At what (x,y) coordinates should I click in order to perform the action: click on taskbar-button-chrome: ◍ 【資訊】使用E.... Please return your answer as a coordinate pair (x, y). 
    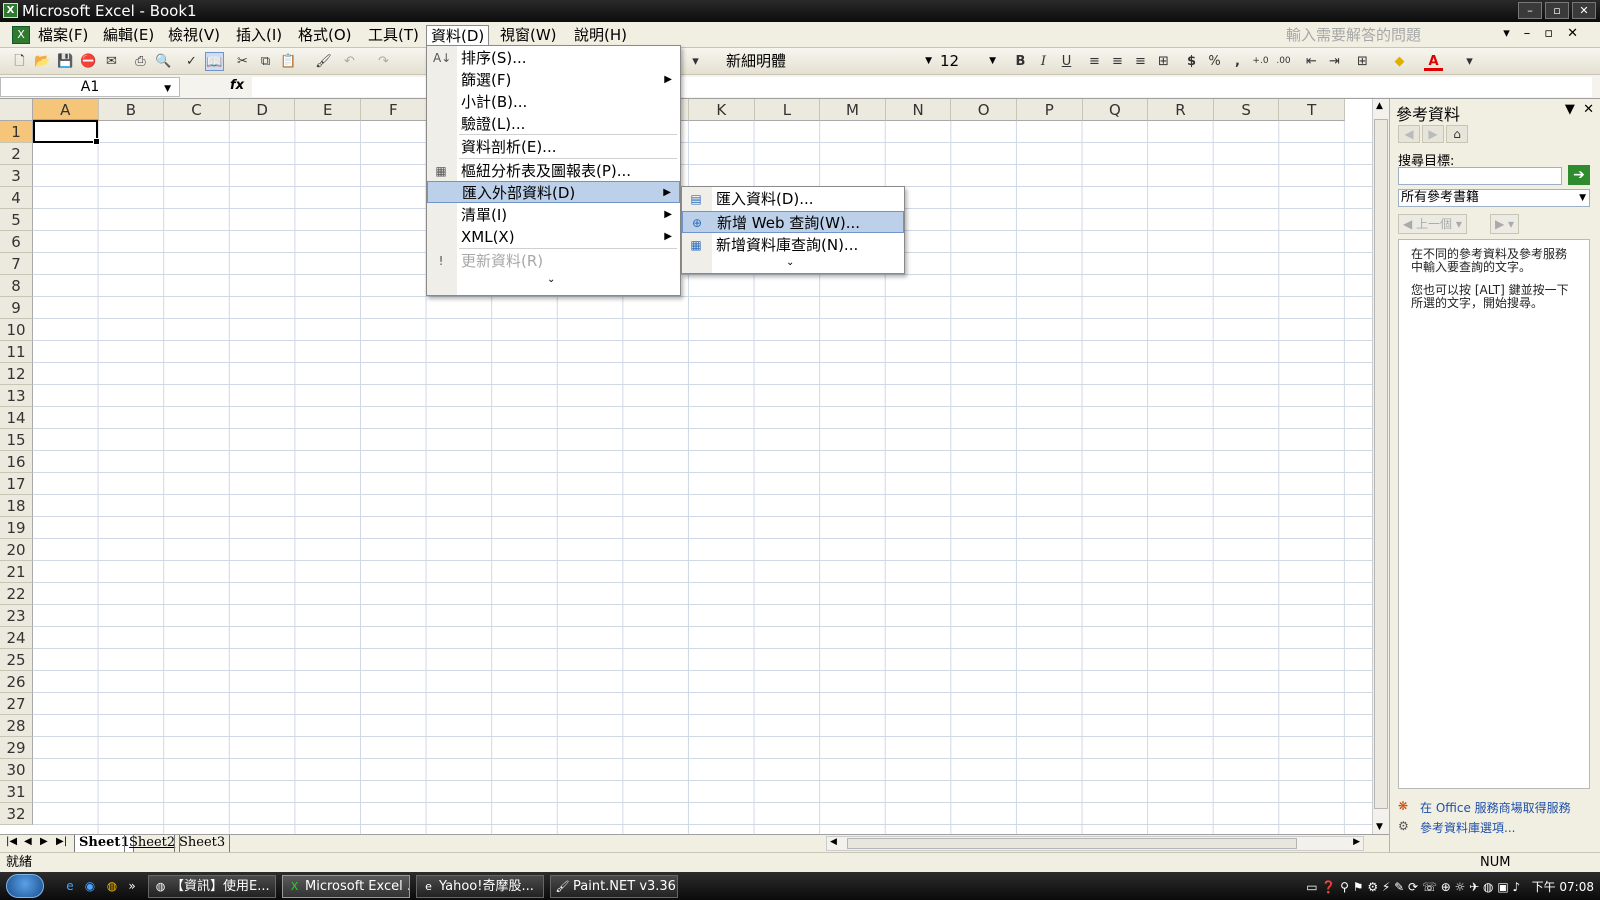
    Looking at the image, I should click on (212, 886).